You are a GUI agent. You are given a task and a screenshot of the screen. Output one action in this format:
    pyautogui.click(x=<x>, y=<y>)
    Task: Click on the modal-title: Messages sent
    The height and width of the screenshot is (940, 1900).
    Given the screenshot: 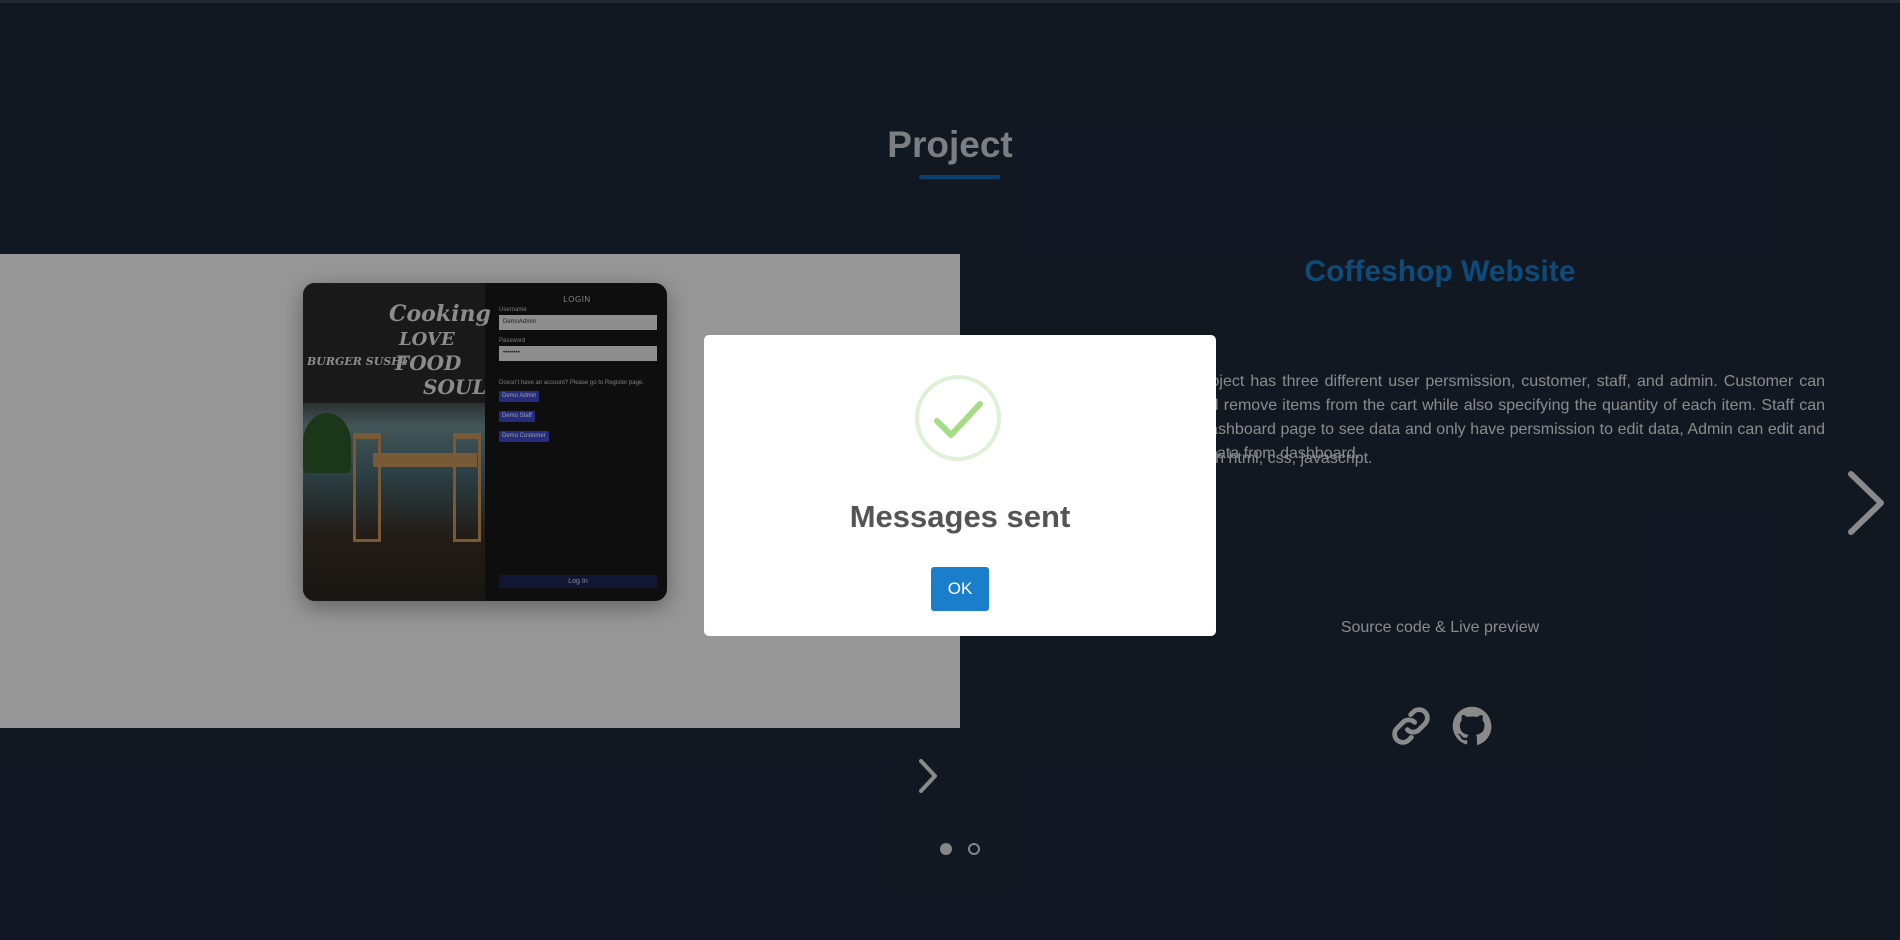 What is the action you would take?
    pyautogui.click(x=960, y=516)
    